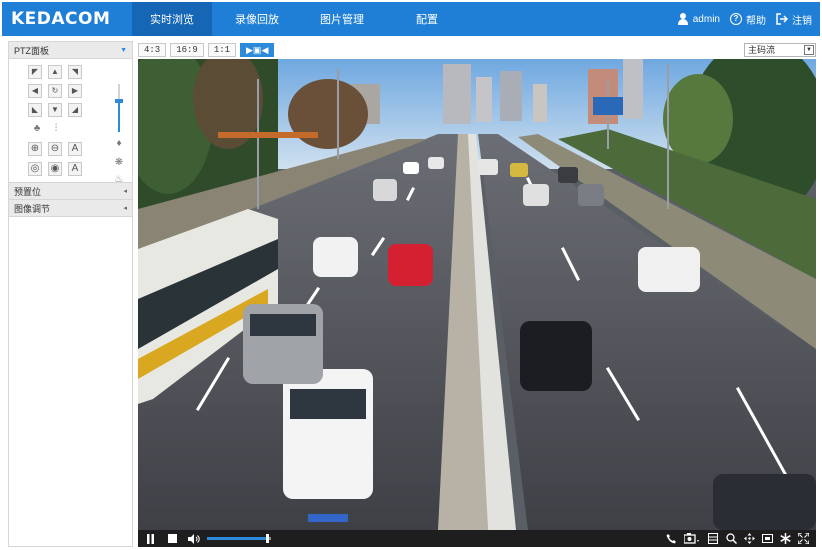 The image size is (822, 550). Describe the element at coordinates (75, 110) in the screenshot. I see `ptz-down-right-button: ◢` at that location.